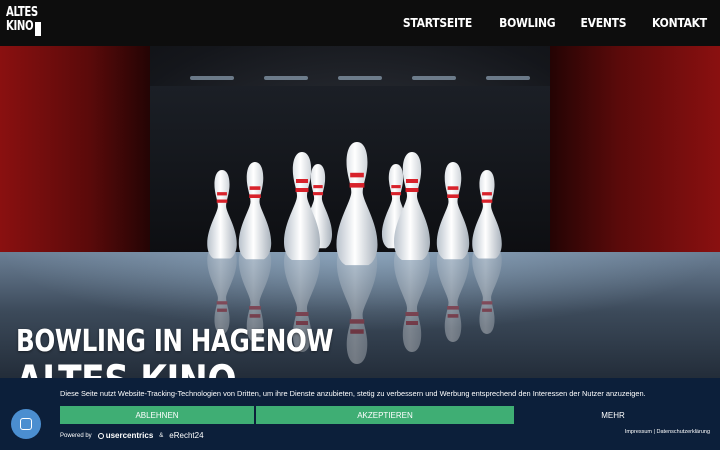 The image size is (720, 450). I want to click on usercentrics-logo-icon, so click(100, 435).